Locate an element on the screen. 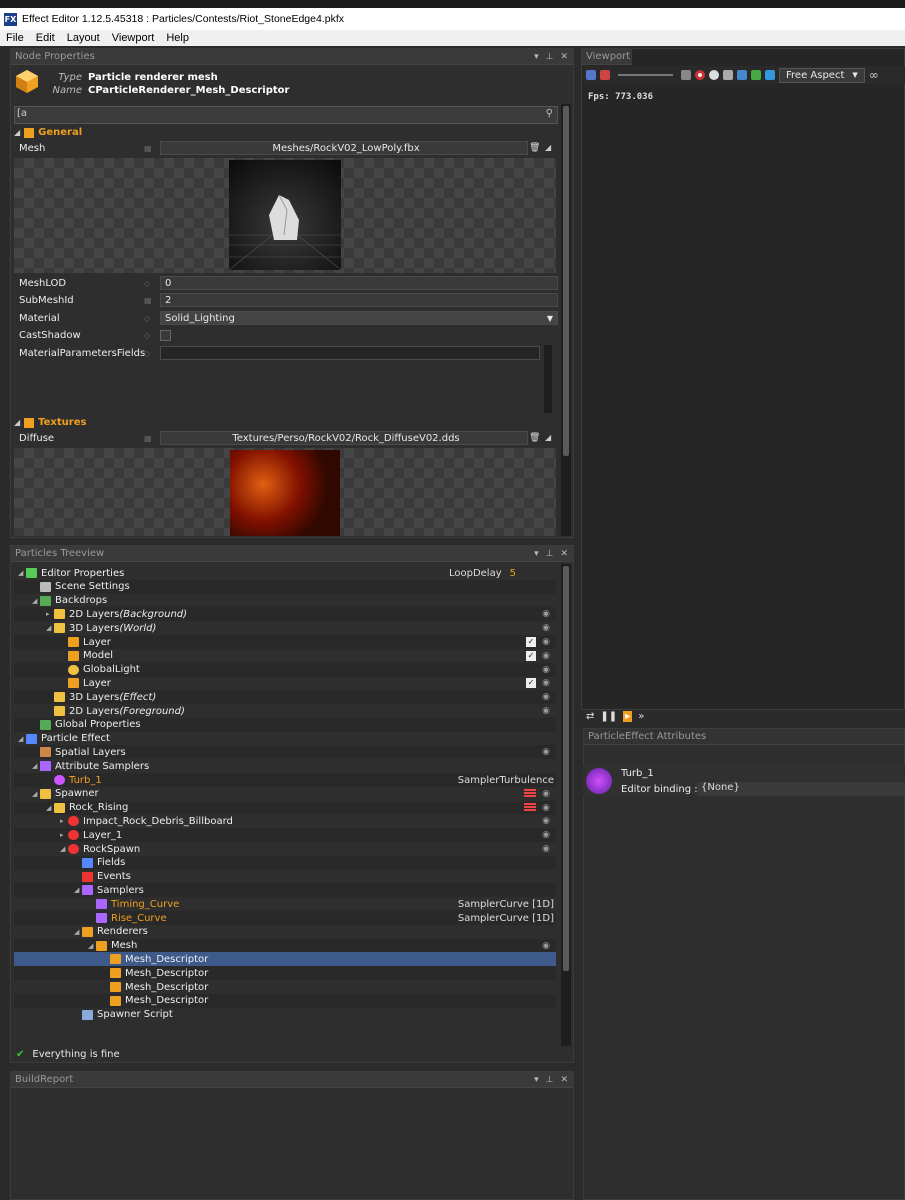 This screenshot has width=905, height=1200. grid-icon is located at coordinates (742, 75).